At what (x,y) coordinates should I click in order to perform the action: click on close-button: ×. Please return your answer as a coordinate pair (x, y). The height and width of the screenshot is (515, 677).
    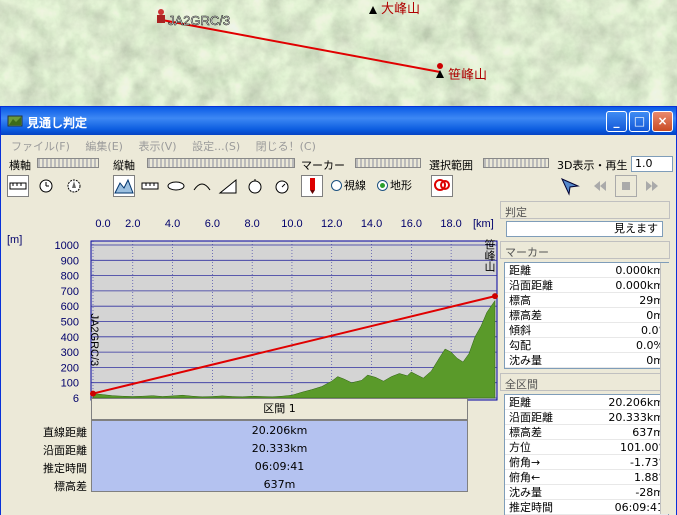
    Looking at the image, I should click on (662, 121).